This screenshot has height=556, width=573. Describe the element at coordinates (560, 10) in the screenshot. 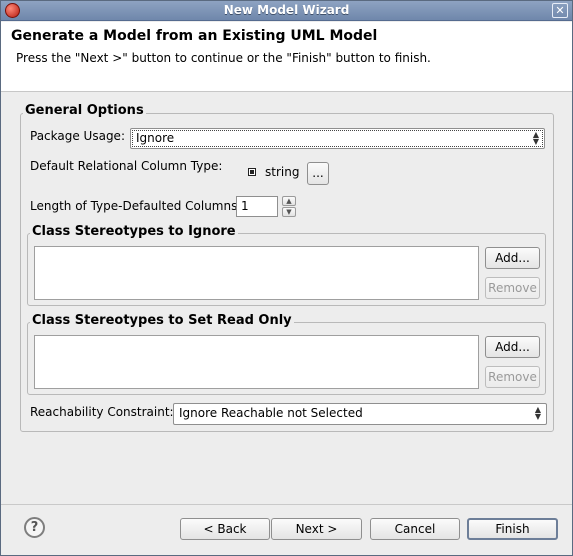

I see `close-icon: ✕` at that location.